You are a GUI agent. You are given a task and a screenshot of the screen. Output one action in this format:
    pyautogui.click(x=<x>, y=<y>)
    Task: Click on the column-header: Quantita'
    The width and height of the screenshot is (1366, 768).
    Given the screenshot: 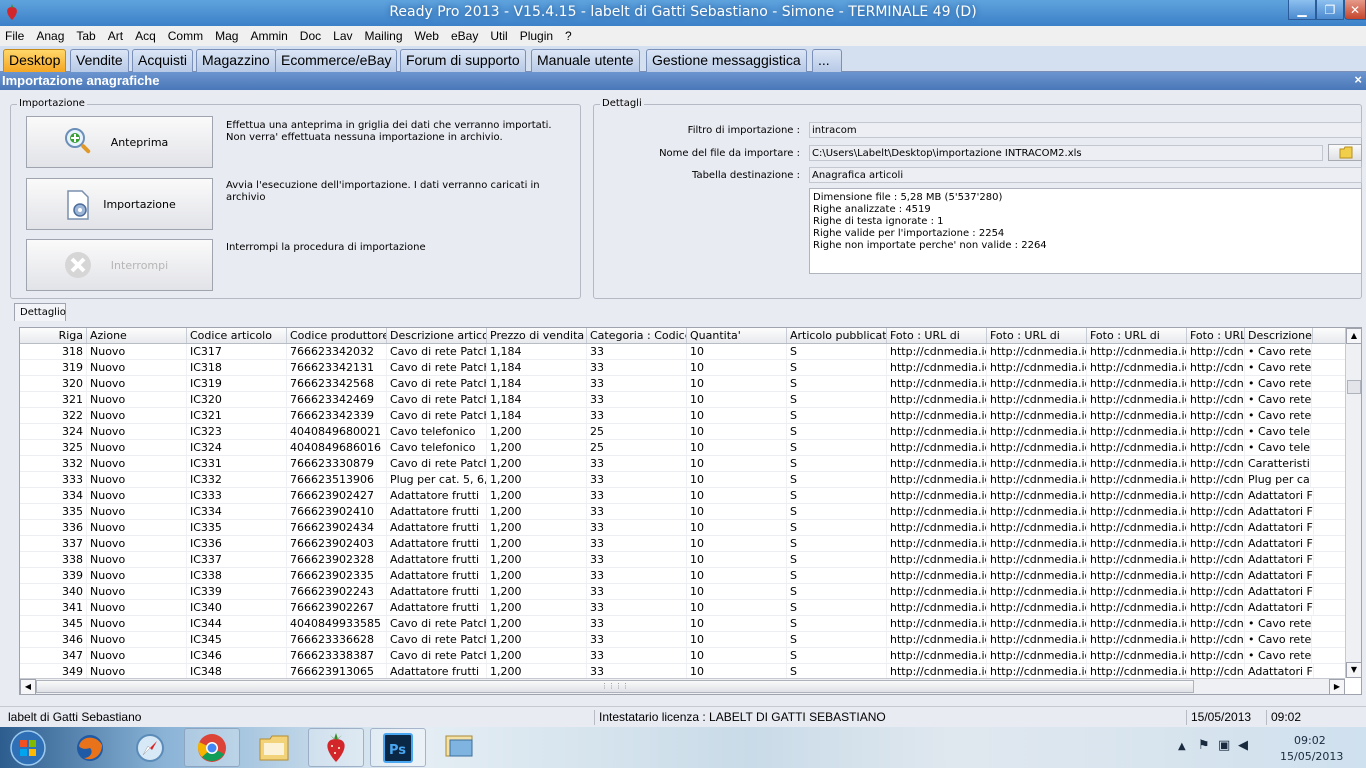 What is the action you would take?
    pyautogui.click(x=737, y=335)
    